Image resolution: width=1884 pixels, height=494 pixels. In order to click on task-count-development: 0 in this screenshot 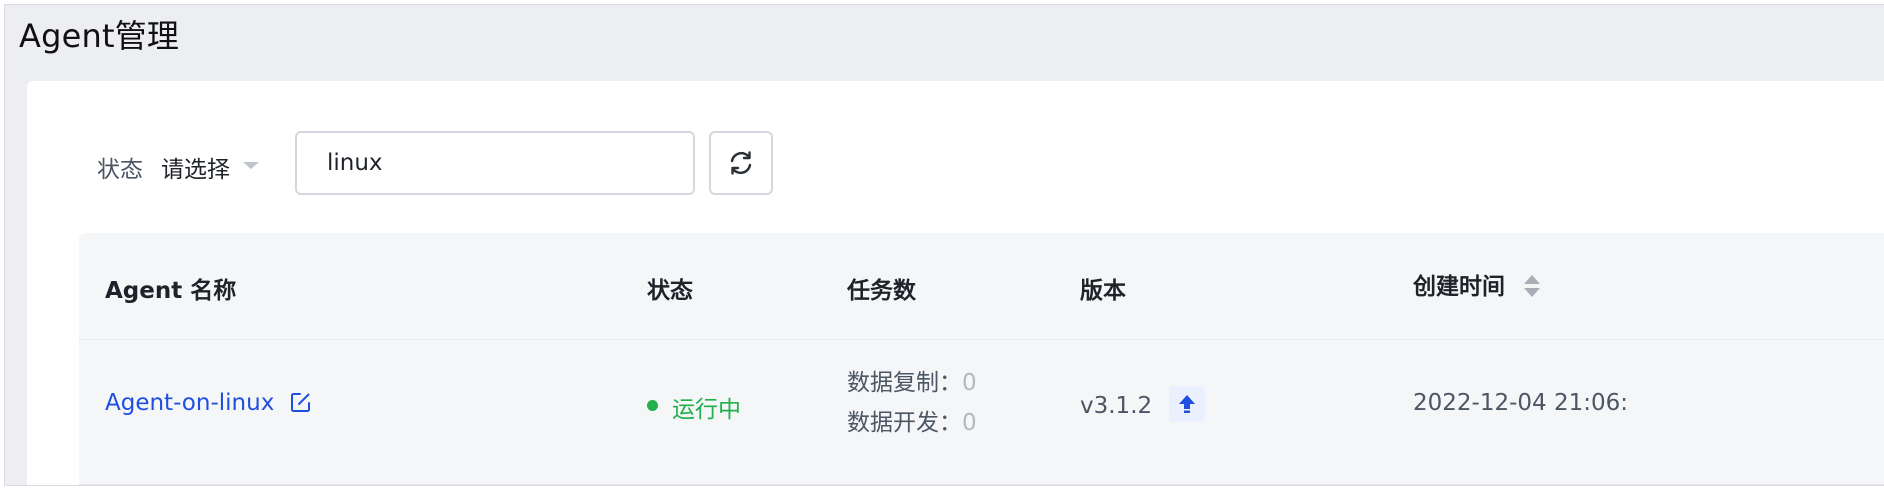, I will do `click(969, 423)`.